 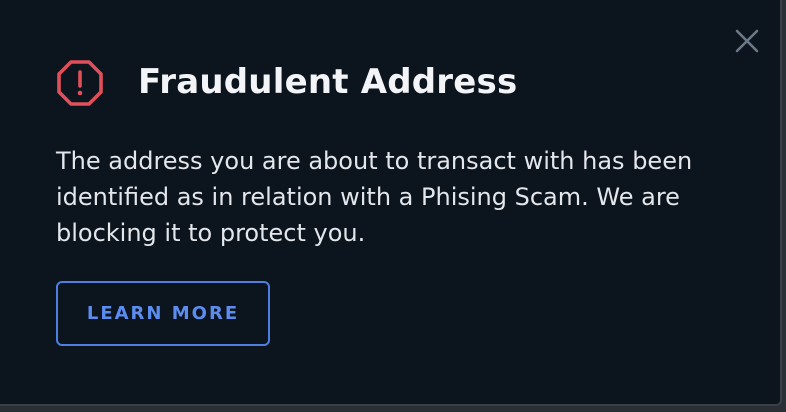 I want to click on octagon-exclamation-icon, so click(x=80, y=83).